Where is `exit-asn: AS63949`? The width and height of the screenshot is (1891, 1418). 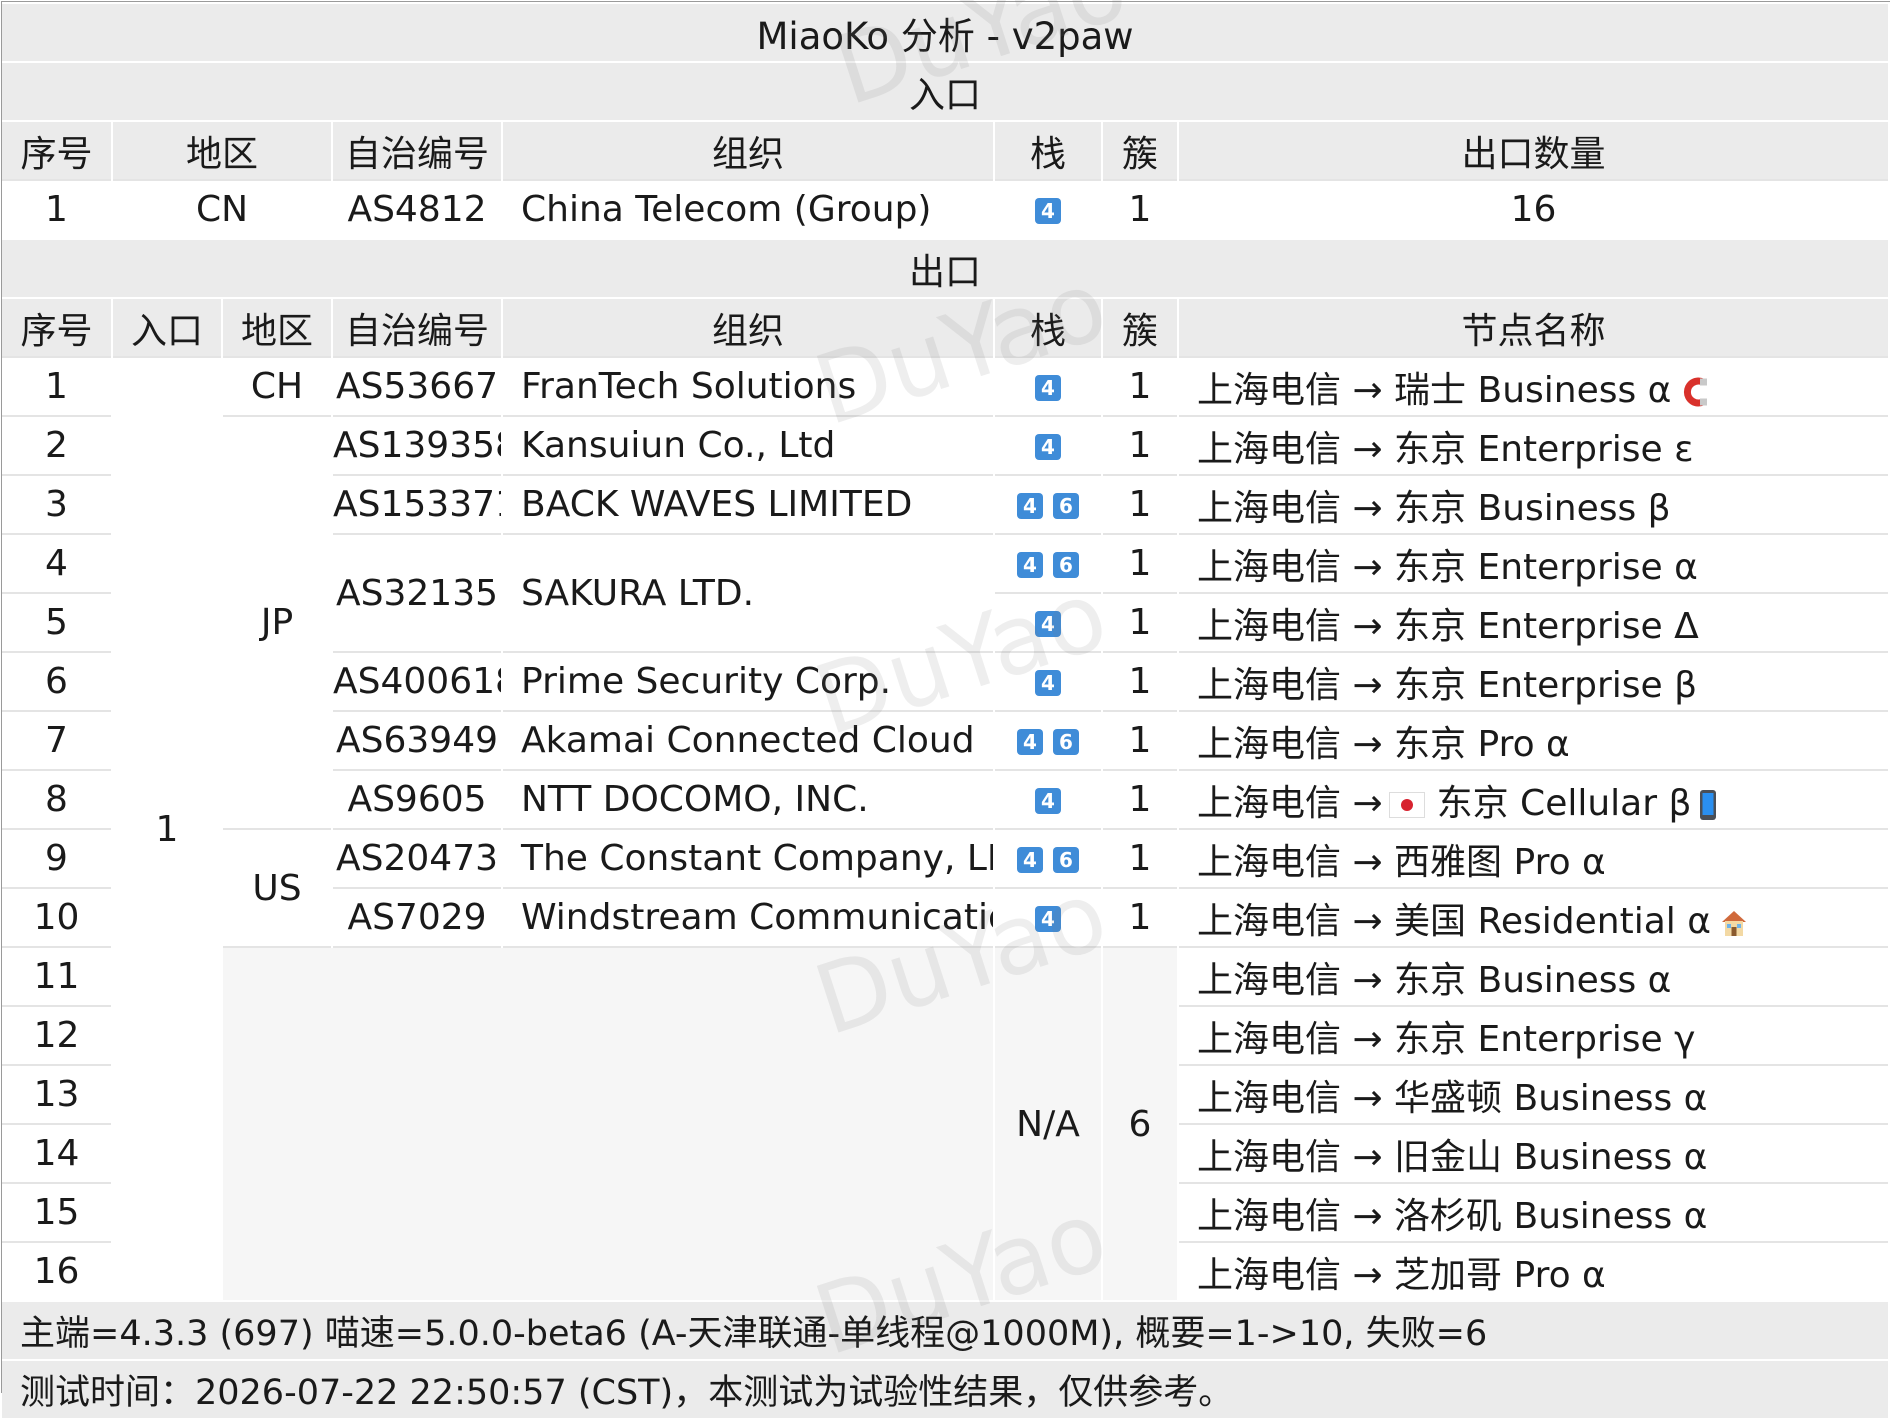 exit-asn: AS63949 is located at coordinates (417, 740).